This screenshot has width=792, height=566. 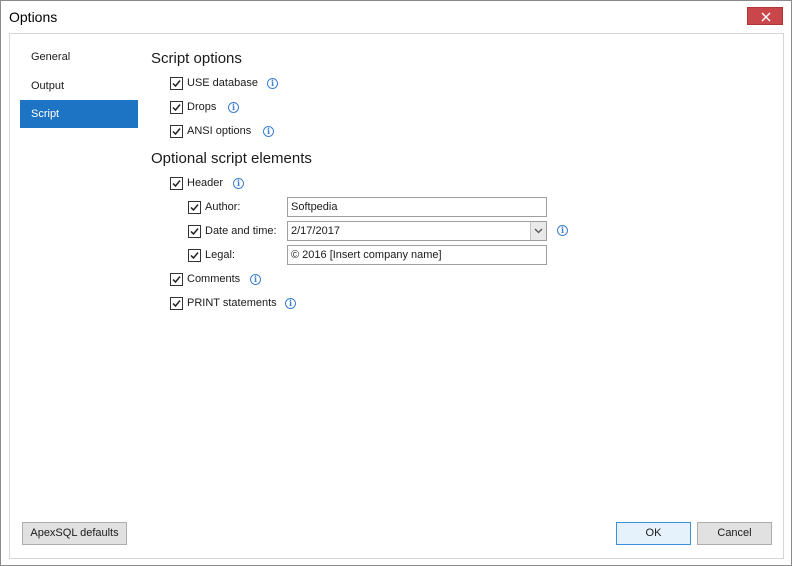 I want to click on title-bar: Options, so click(x=396, y=17).